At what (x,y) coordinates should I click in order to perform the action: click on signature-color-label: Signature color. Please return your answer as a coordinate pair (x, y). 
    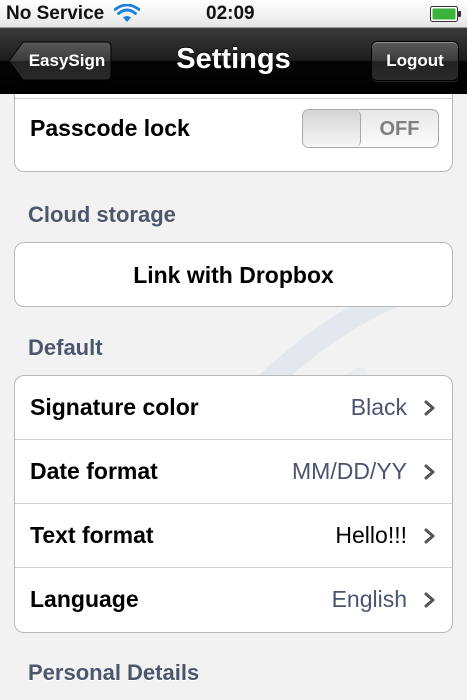
    Looking at the image, I should click on (114, 407).